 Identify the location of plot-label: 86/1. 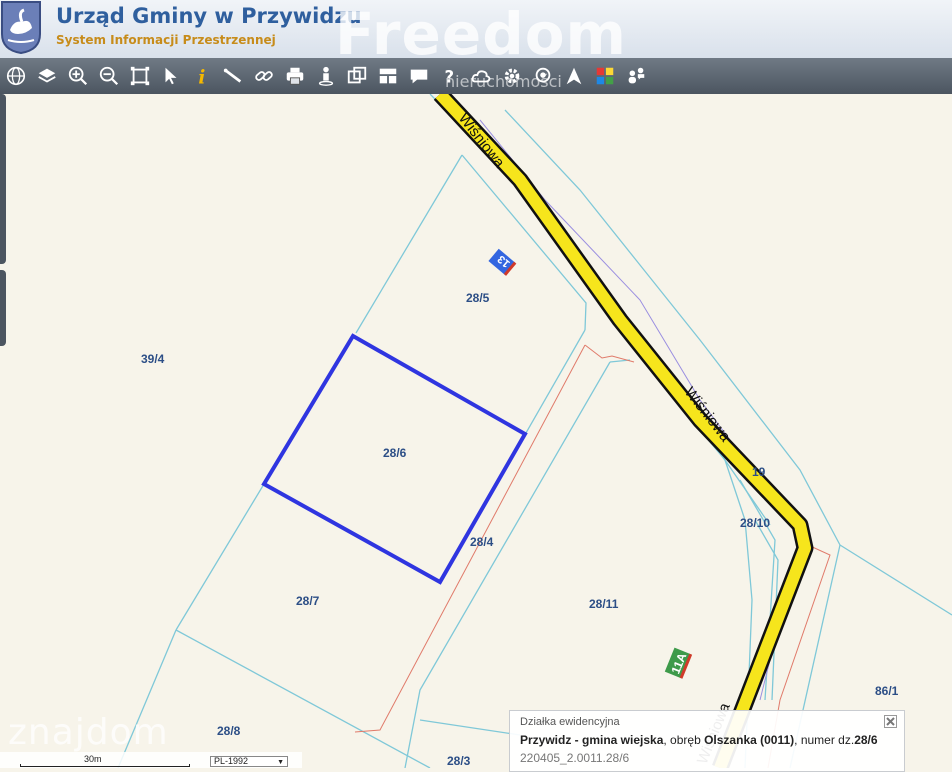
(887, 691).